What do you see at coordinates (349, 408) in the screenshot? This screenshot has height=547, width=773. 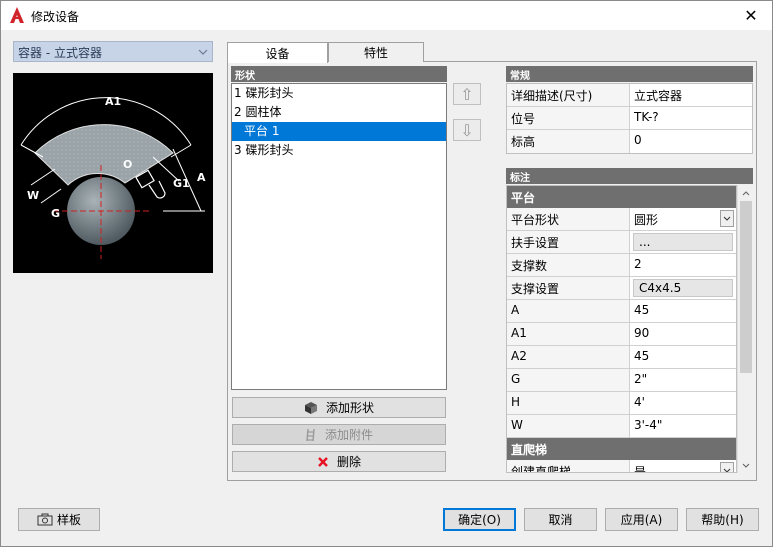 I see `add-shape-label: 添加形状` at bounding box center [349, 408].